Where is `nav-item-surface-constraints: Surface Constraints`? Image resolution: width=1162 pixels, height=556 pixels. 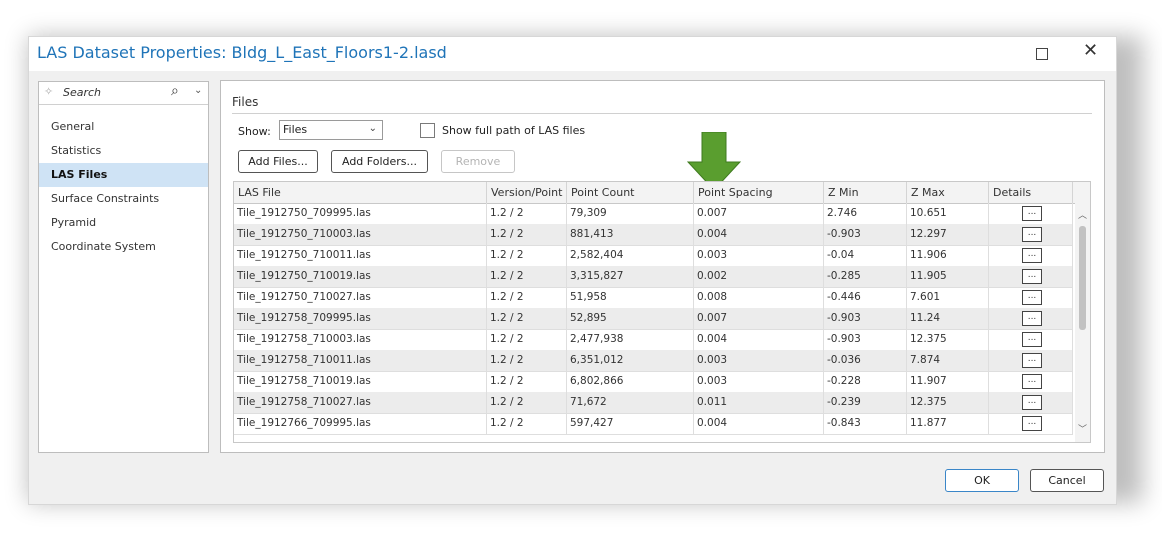 nav-item-surface-constraints: Surface Constraints is located at coordinates (123, 199).